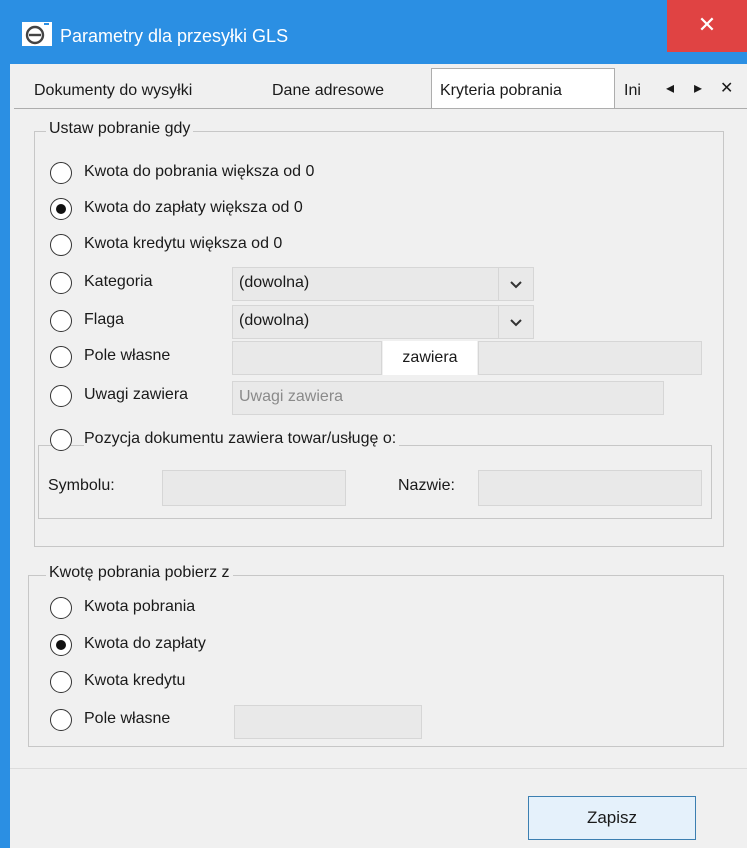 This screenshot has height=848, width=747. Describe the element at coordinates (698, 88) in the screenshot. I see `tab-scroll-right-icon: ▸` at that location.